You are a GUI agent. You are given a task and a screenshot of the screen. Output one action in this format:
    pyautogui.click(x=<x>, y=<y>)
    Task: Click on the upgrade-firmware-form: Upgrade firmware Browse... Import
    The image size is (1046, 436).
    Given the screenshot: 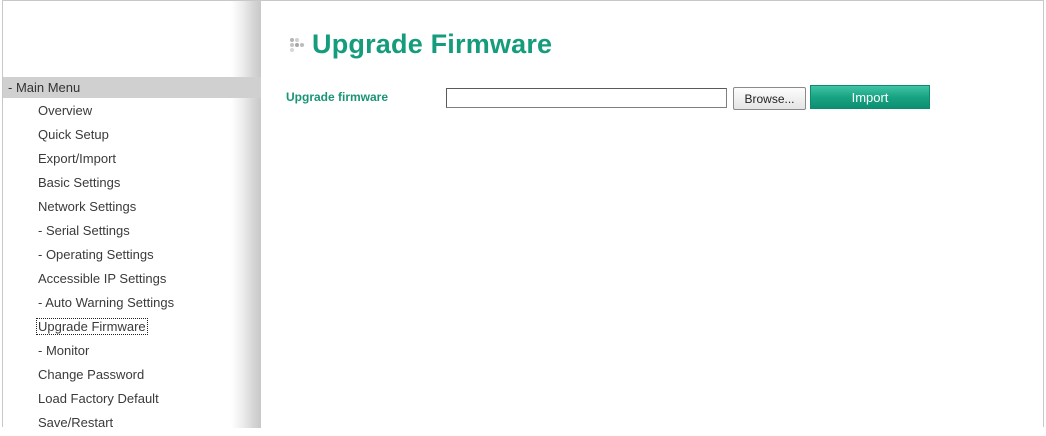 What is the action you would take?
    pyautogui.click(x=636, y=97)
    